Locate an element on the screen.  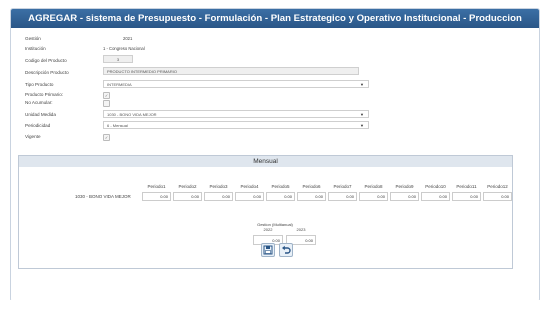
period-header: Periodo4 is located at coordinates (249, 186).